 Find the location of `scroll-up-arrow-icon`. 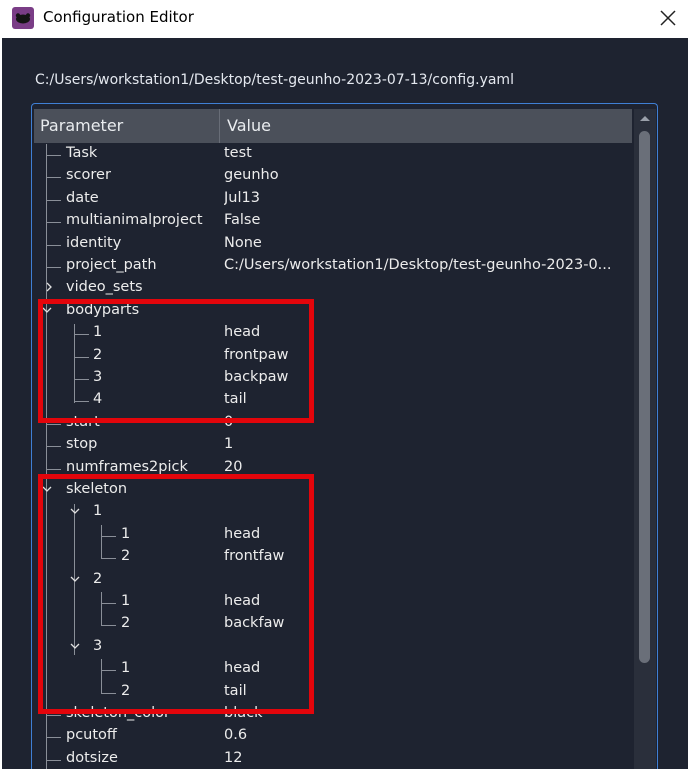

scroll-up-arrow-icon is located at coordinates (645, 118).